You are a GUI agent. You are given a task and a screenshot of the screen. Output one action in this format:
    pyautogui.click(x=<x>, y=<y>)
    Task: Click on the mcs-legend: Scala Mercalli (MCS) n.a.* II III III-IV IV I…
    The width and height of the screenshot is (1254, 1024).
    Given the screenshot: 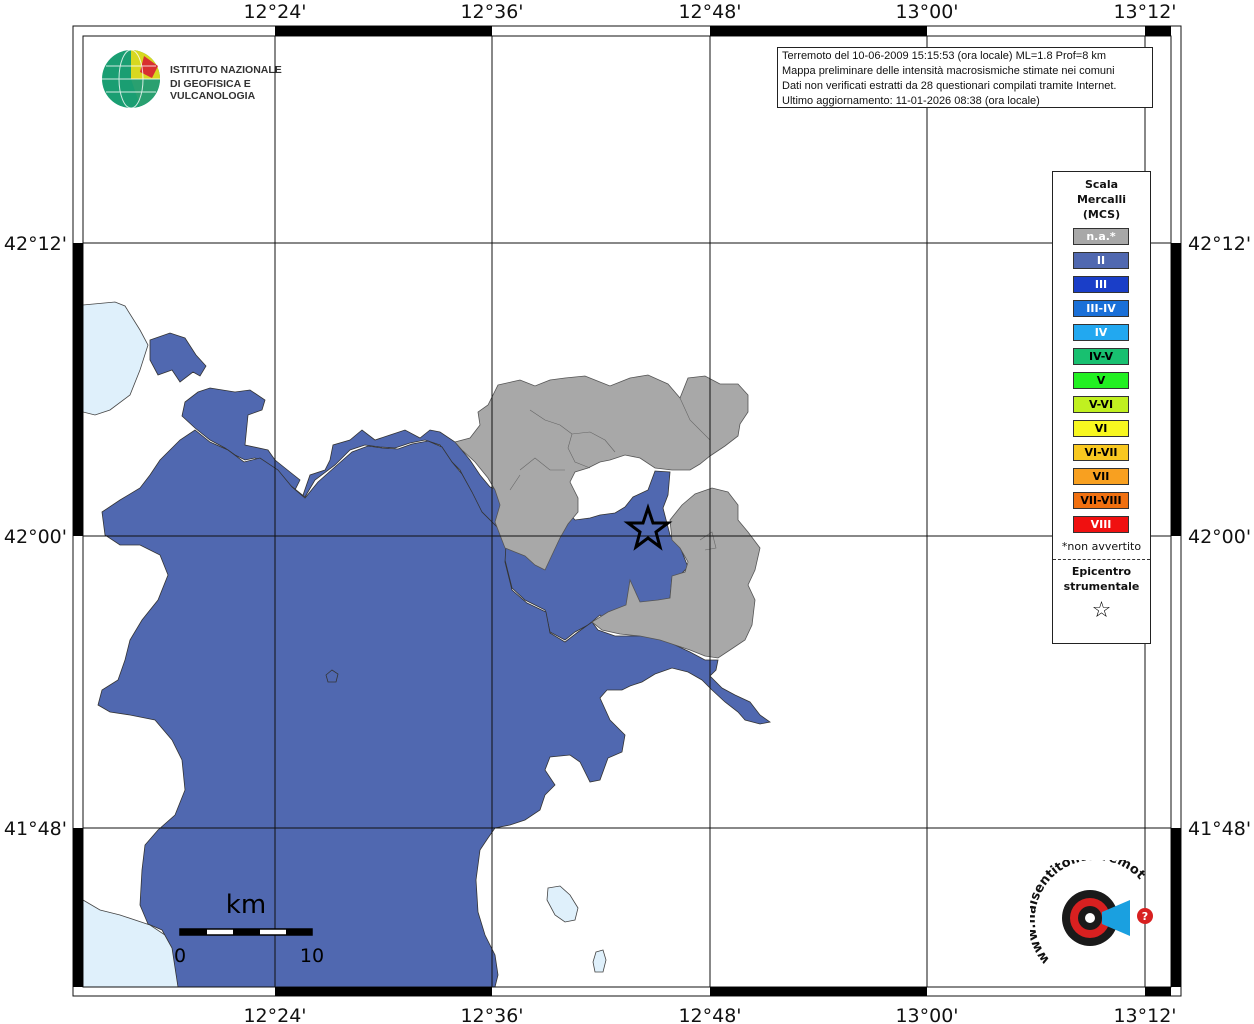 What is the action you would take?
    pyautogui.click(x=1101, y=407)
    